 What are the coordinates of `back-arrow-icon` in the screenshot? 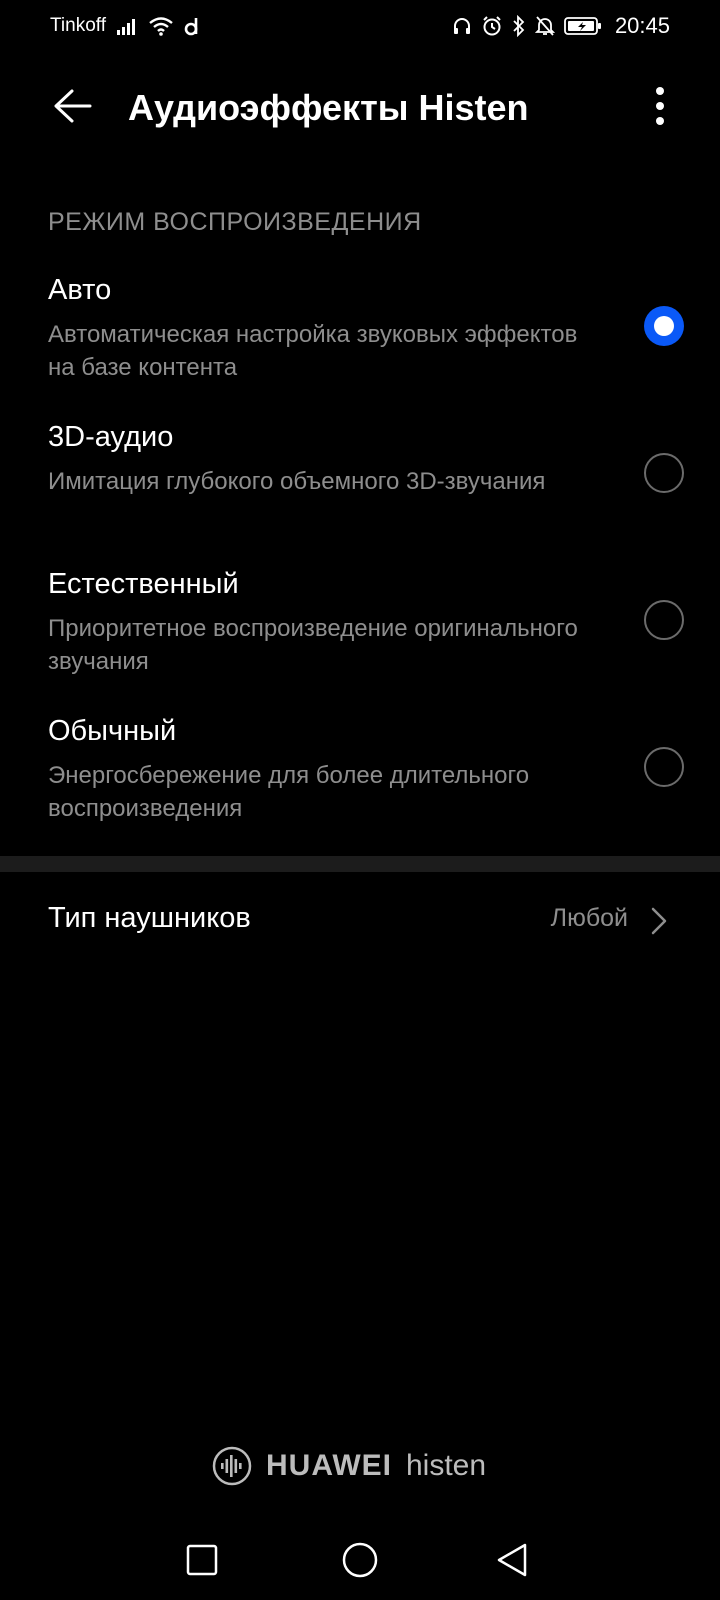 It's located at (73, 106).